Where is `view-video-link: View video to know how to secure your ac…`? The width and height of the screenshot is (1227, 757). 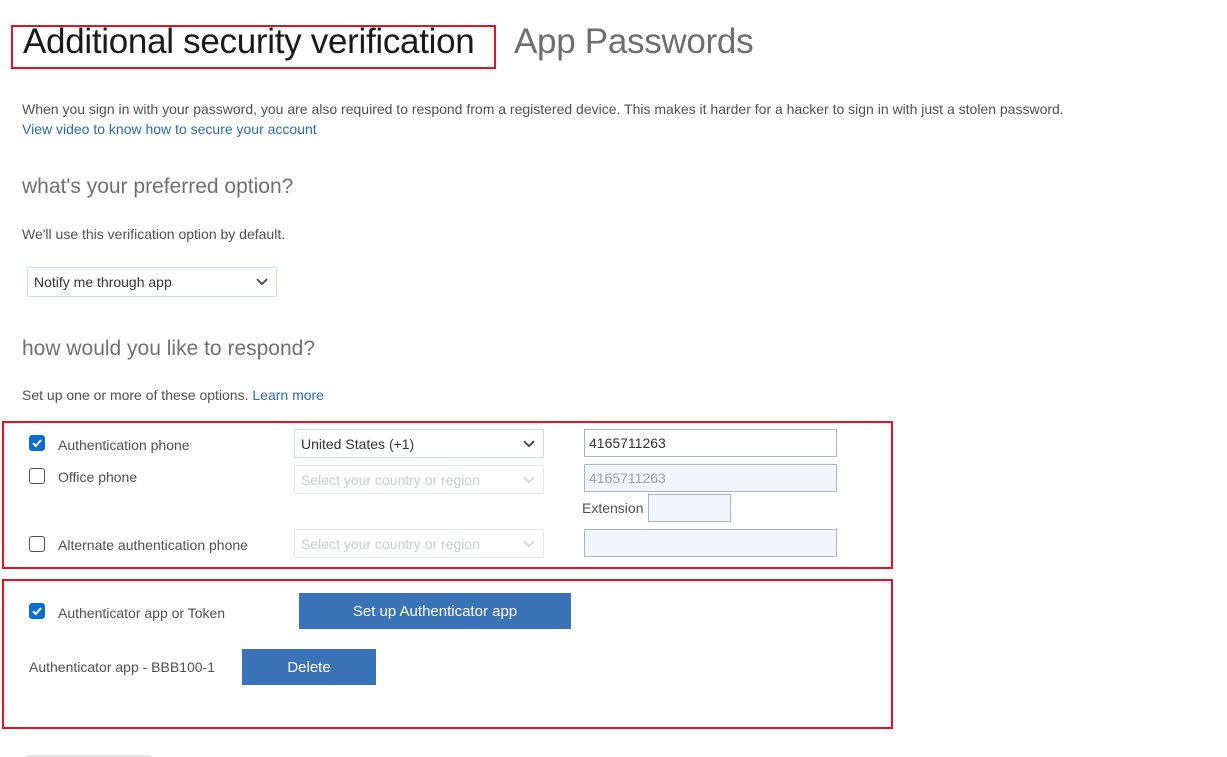 view-video-link: View video to know how to secure your ac… is located at coordinates (169, 129).